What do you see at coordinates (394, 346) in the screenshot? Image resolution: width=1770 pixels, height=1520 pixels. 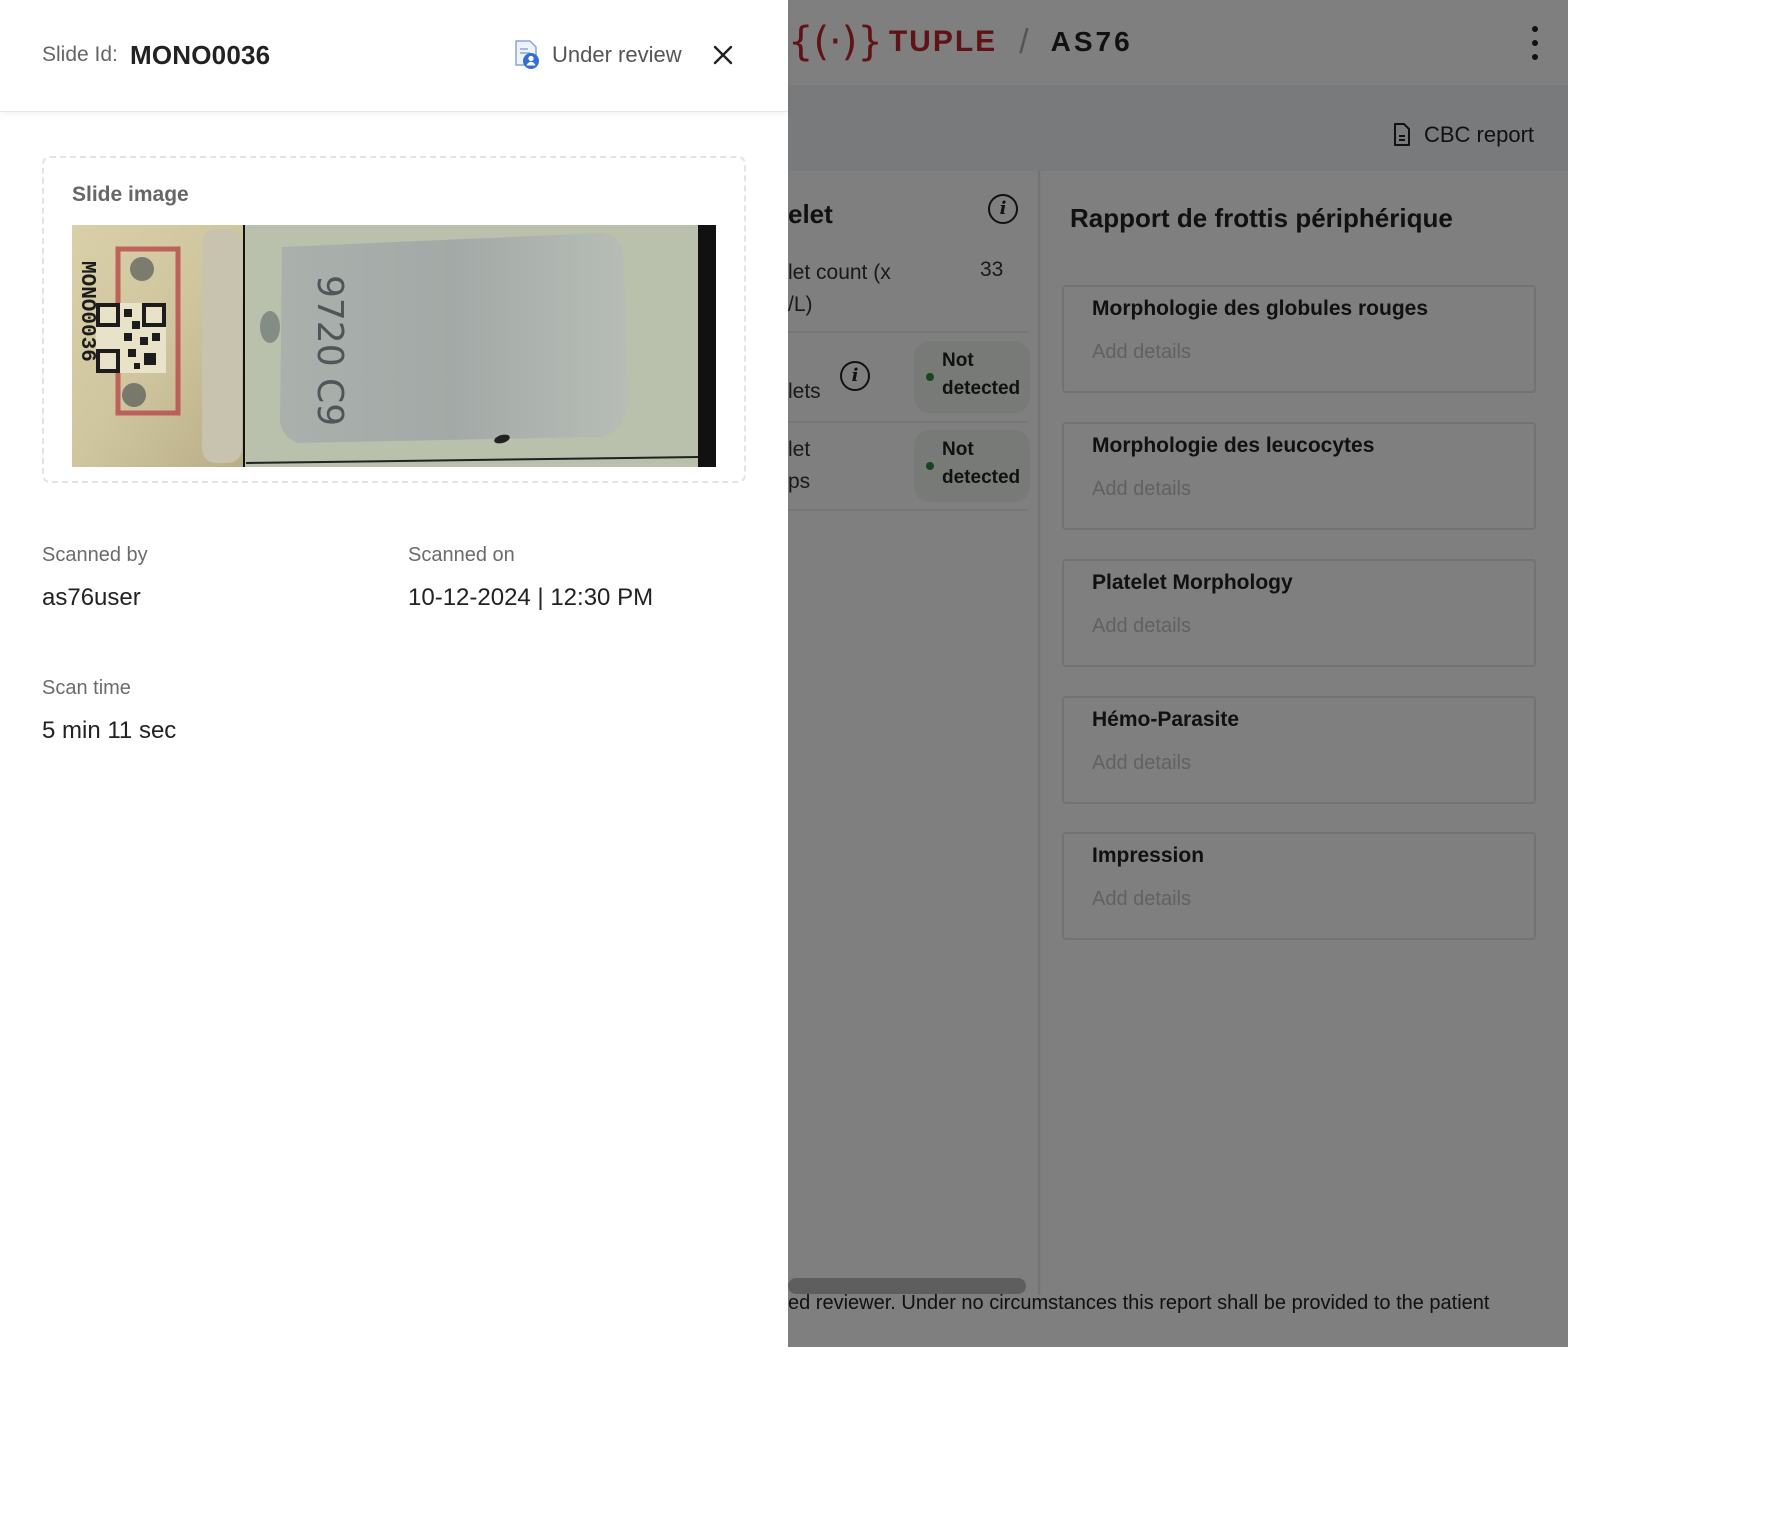 I see `slide-image: MONO0036 9720 C9` at bounding box center [394, 346].